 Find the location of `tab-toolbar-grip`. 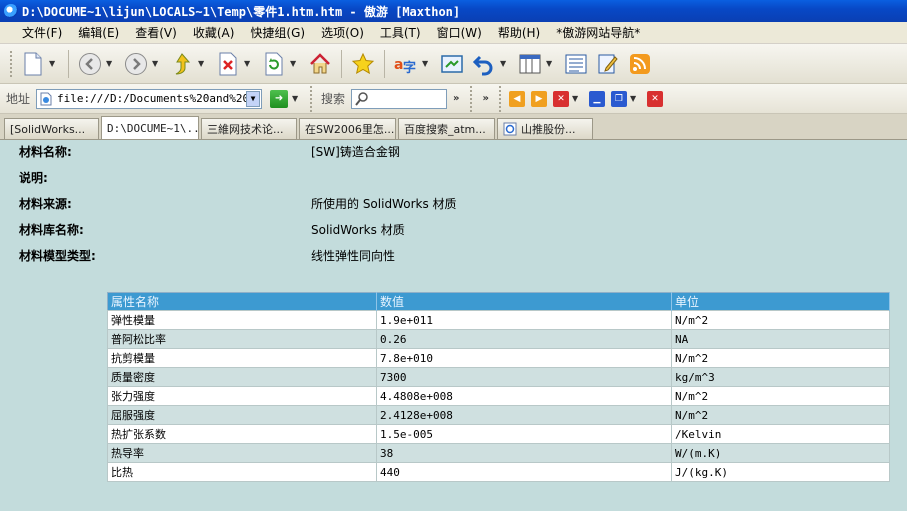

tab-toolbar-grip is located at coordinates (500, 98).